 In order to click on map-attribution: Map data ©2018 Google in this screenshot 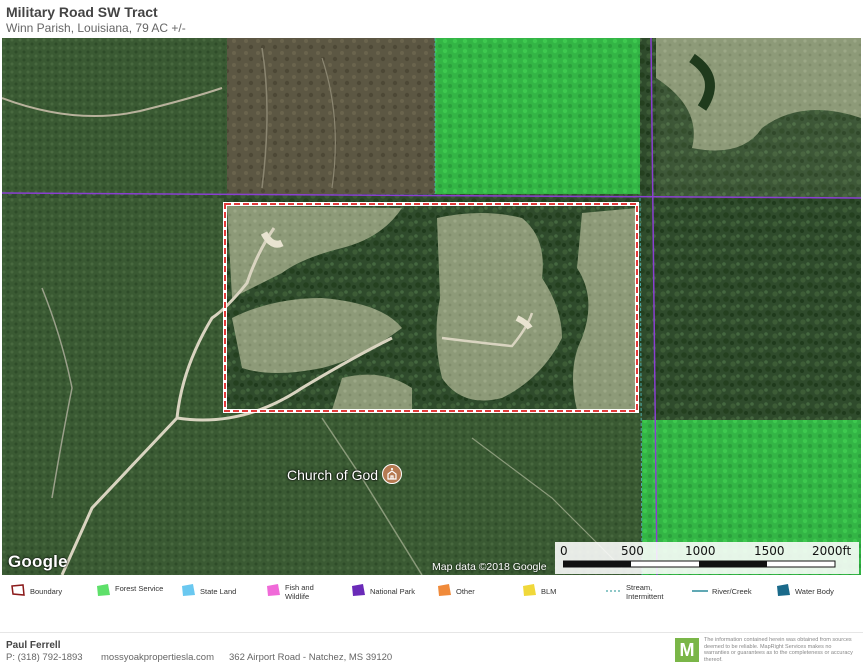, I will do `click(489, 567)`.